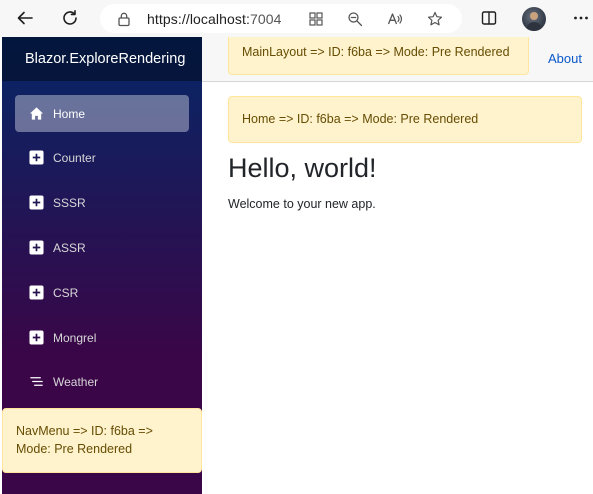  What do you see at coordinates (395, 19) in the screenshot?
I see `read-aloud-icon` at bounding box center [395, 19].